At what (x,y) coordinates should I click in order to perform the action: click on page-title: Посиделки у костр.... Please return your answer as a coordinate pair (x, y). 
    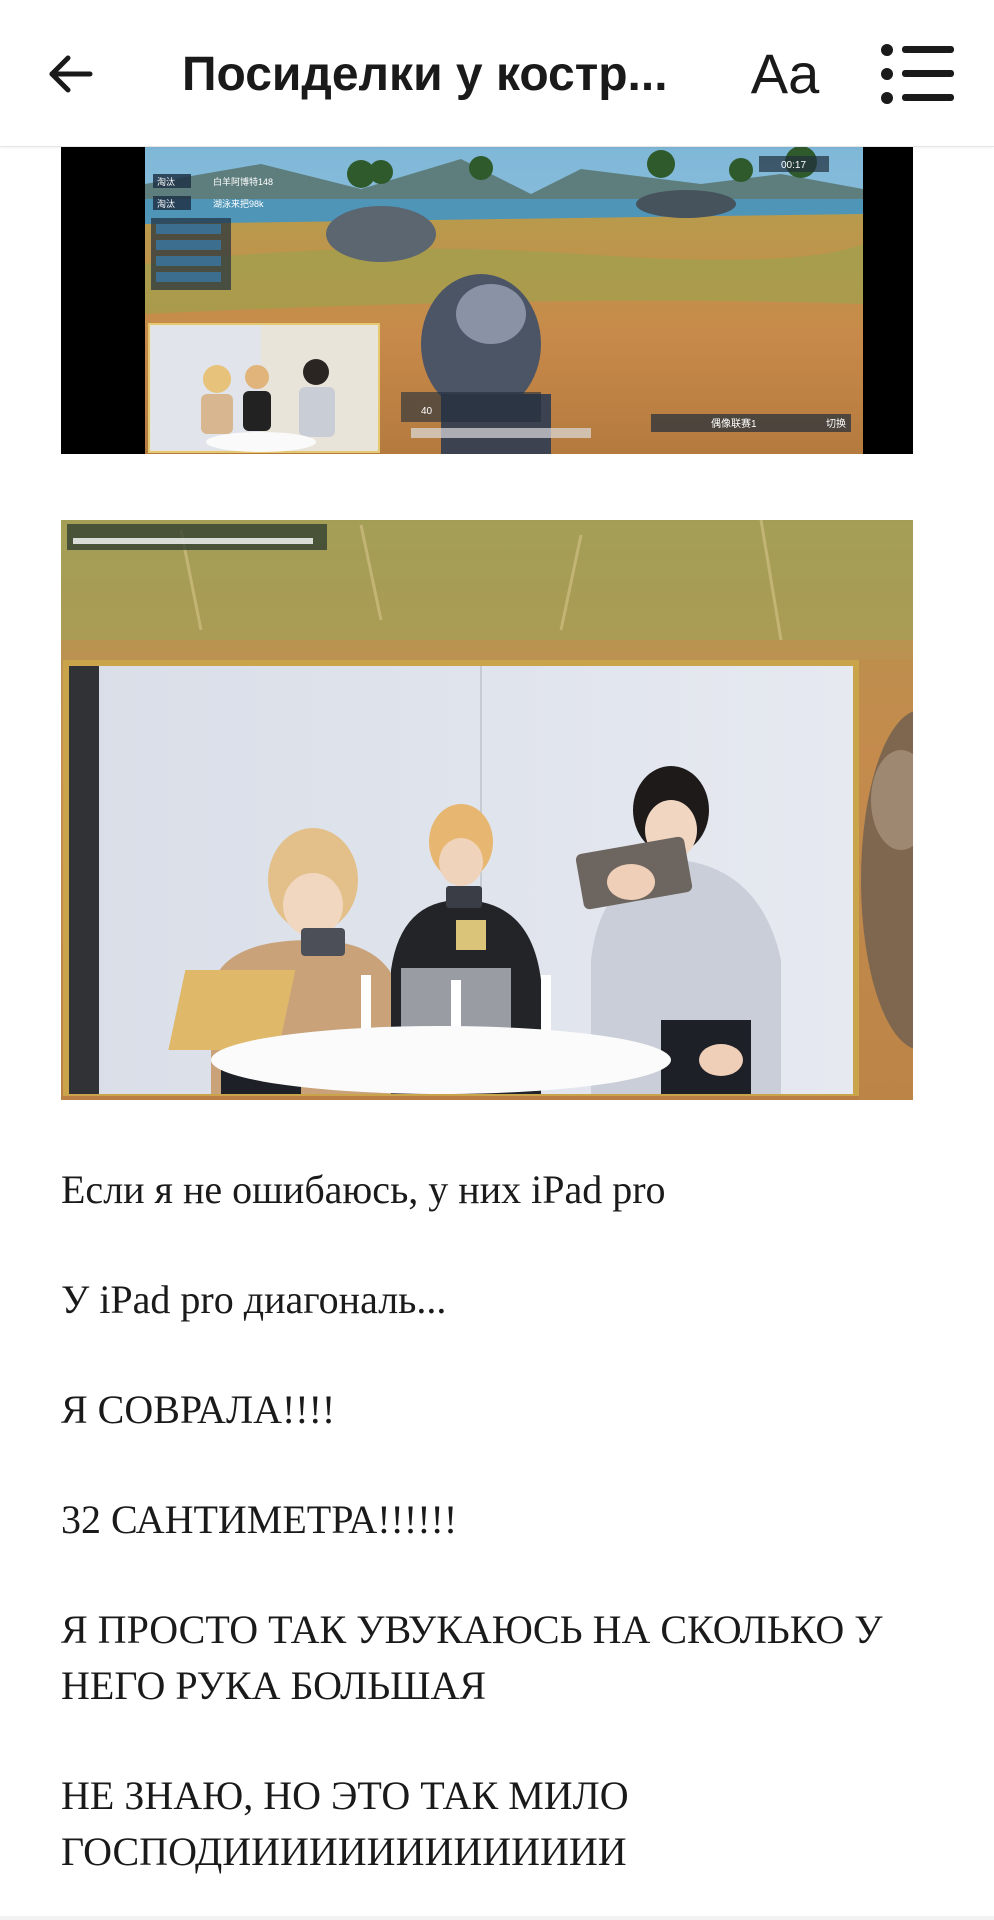
    Looking at the image, I should click on (425, 74).